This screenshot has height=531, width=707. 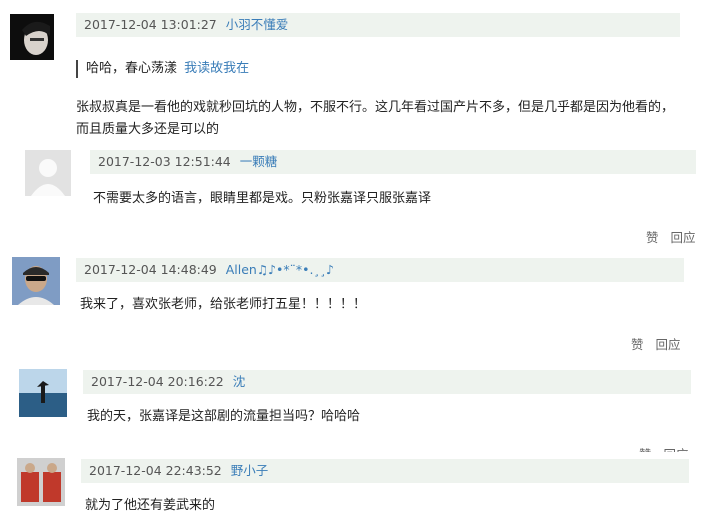 I want to click on comment-username: 野小子, so click(x=250, y=470).